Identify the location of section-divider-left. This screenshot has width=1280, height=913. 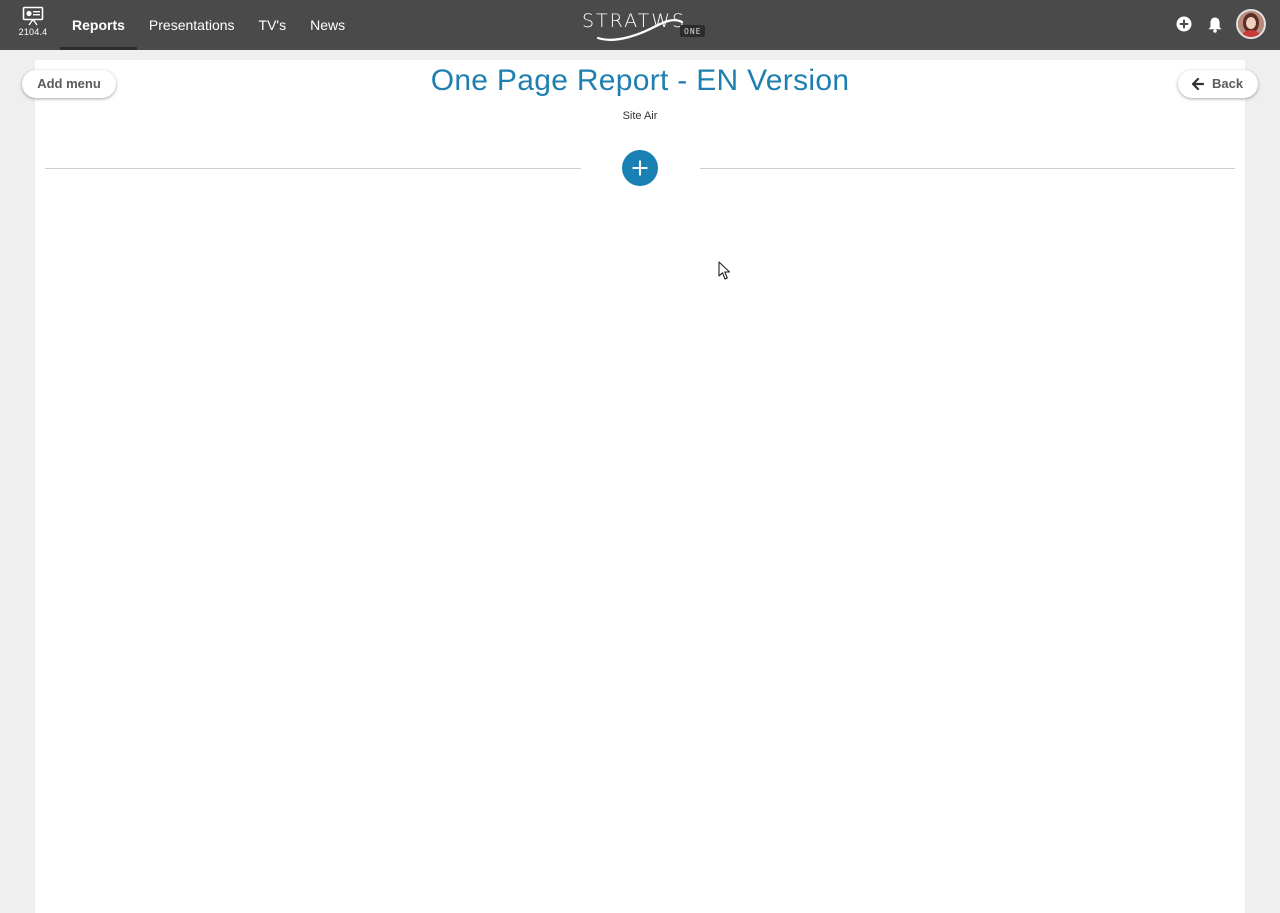
(313, 168).